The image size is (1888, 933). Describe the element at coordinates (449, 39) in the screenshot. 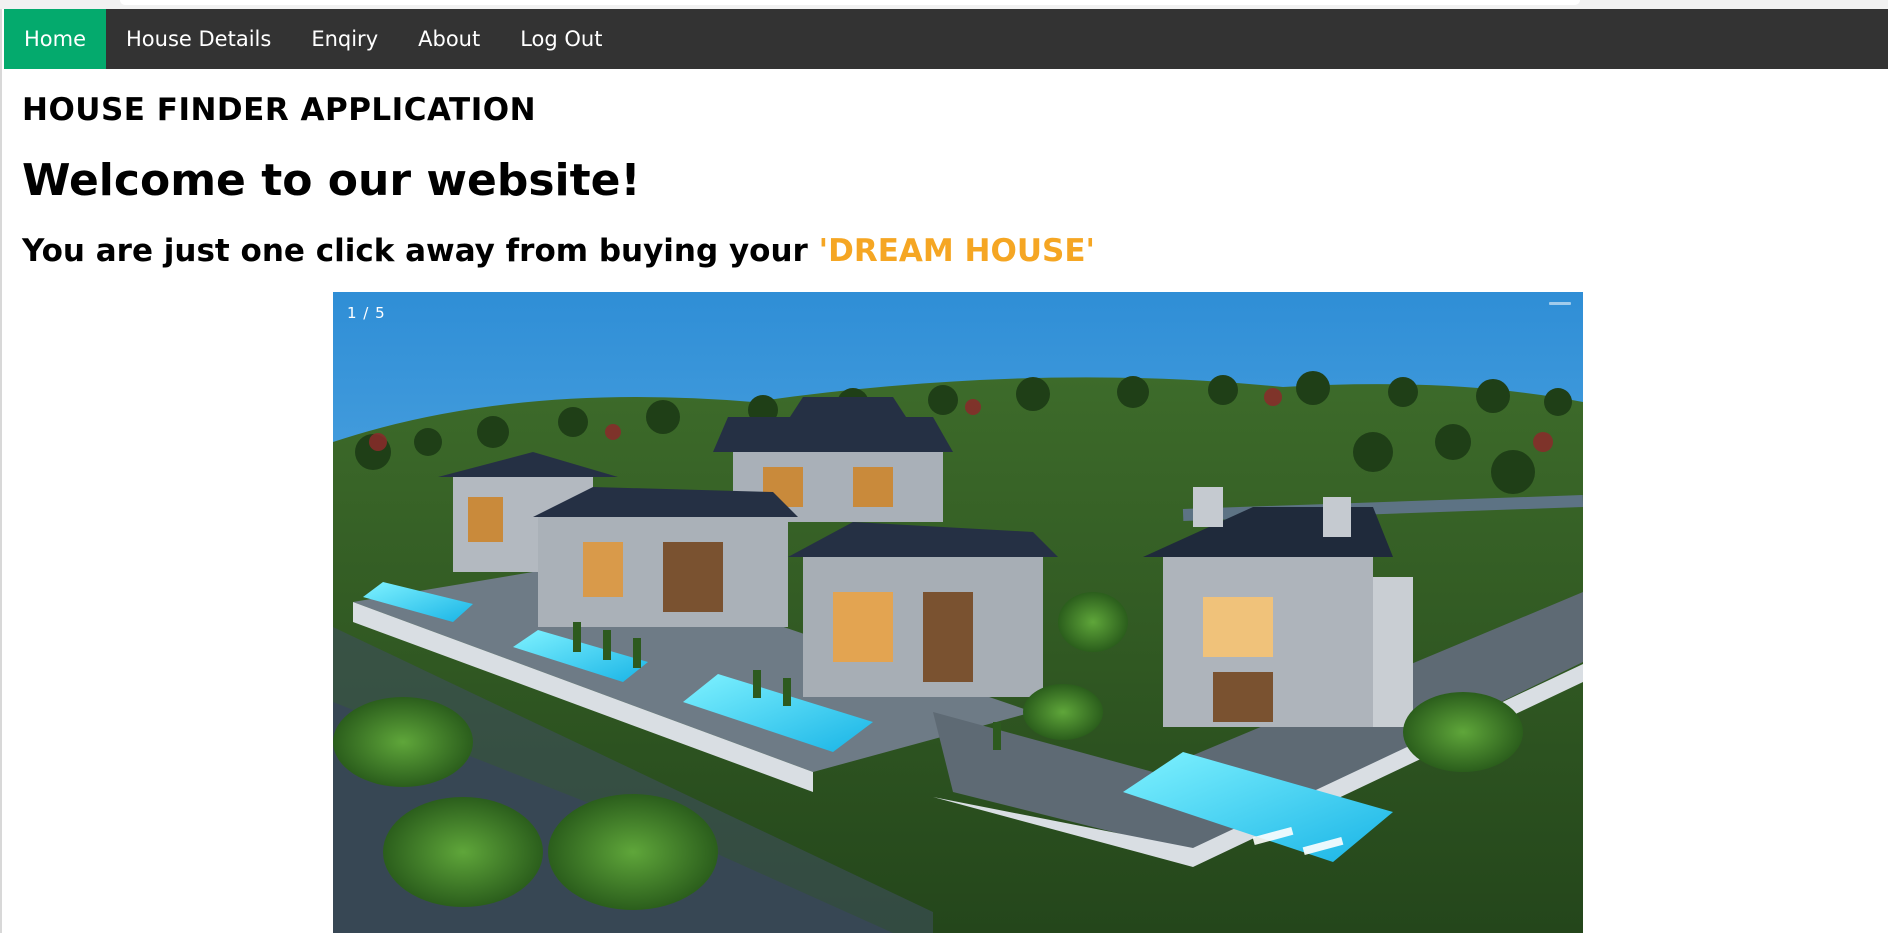

I see `nav-about: About` at that location.